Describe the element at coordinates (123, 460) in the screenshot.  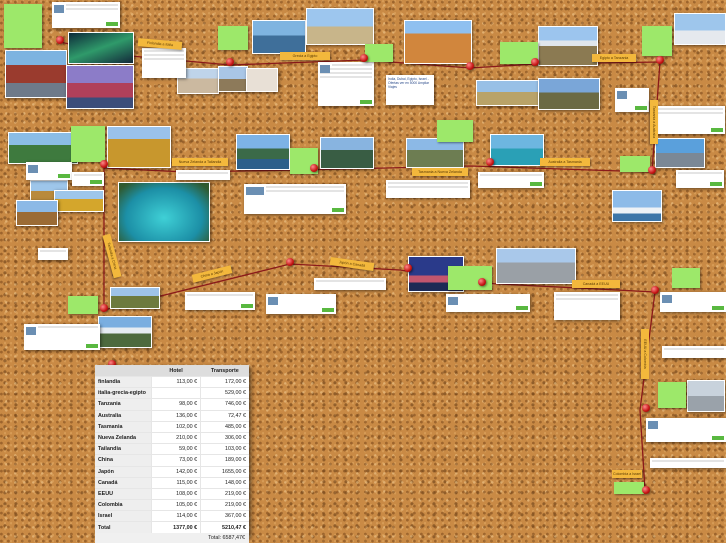
I see `cell-country: China` at that location.